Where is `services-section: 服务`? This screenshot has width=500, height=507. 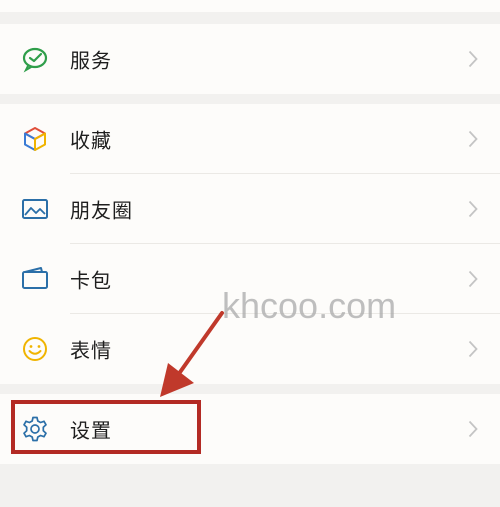 services-section: 服务 is located at coordinates (250, 59).